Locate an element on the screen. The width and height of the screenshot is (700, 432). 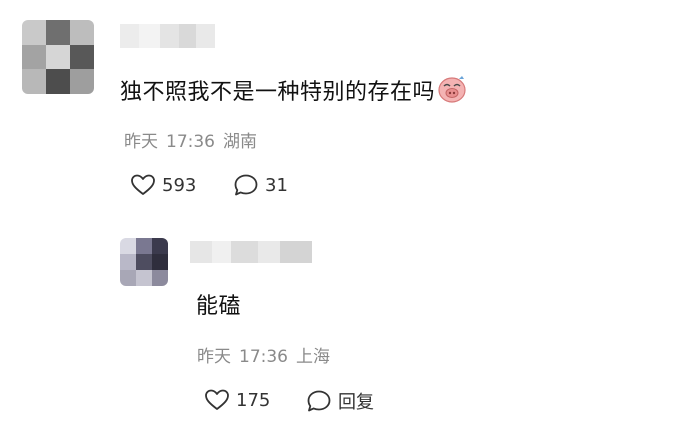
comment-location: 湖南 is located at coordinates (240, 142).